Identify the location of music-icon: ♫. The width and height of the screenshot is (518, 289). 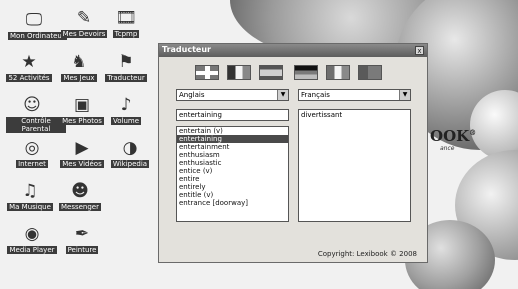
(30, 191).